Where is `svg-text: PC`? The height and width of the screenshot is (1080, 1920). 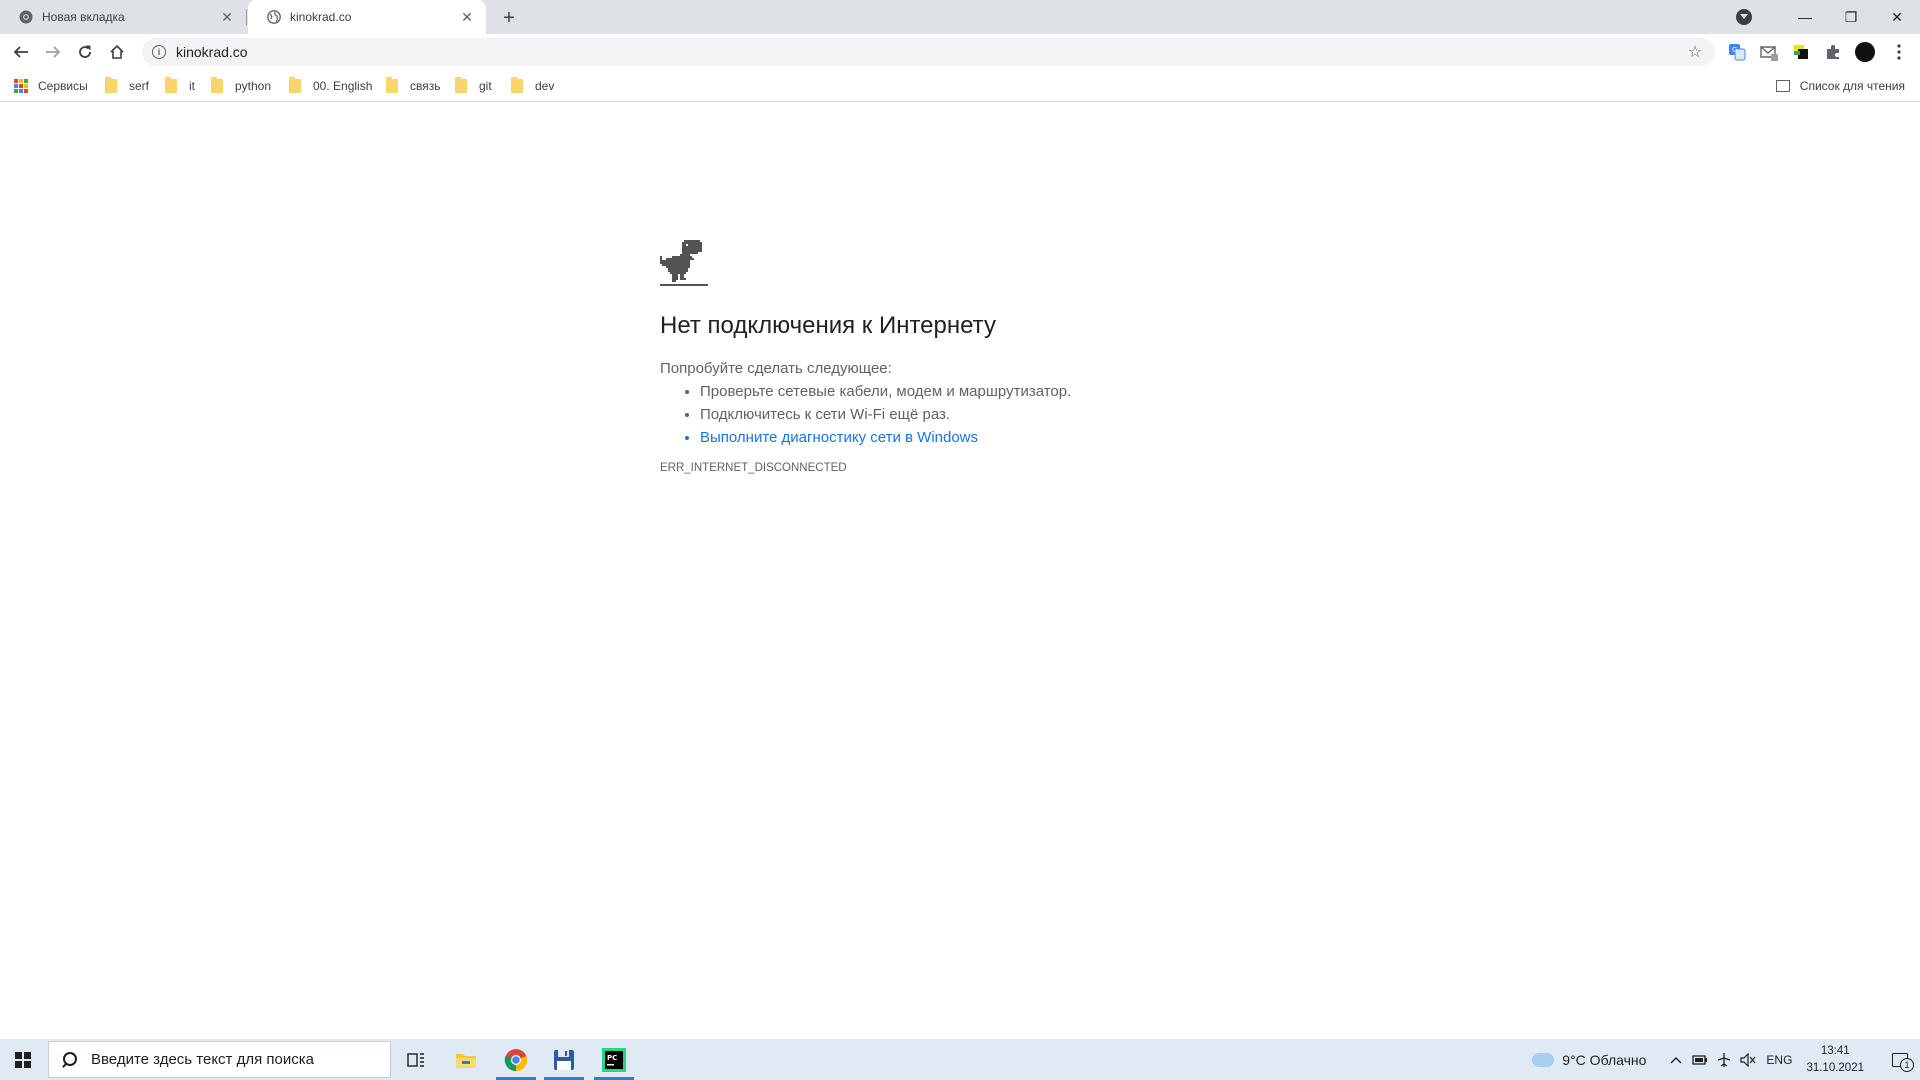
svg-text: PC is located at coordinates (612, 1058).